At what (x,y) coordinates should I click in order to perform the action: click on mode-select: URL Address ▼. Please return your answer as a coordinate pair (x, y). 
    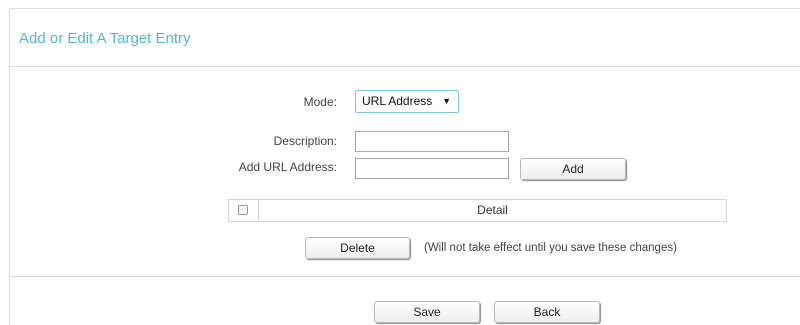
    Looking at the image, I should click on (407, 101).